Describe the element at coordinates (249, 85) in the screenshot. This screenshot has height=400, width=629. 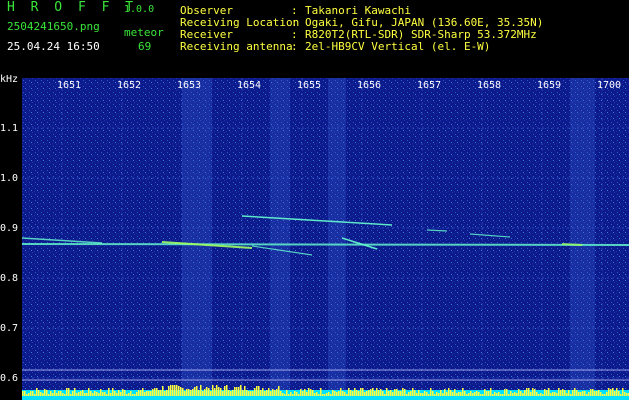
I see `x-tick-label: 1654` at that location.